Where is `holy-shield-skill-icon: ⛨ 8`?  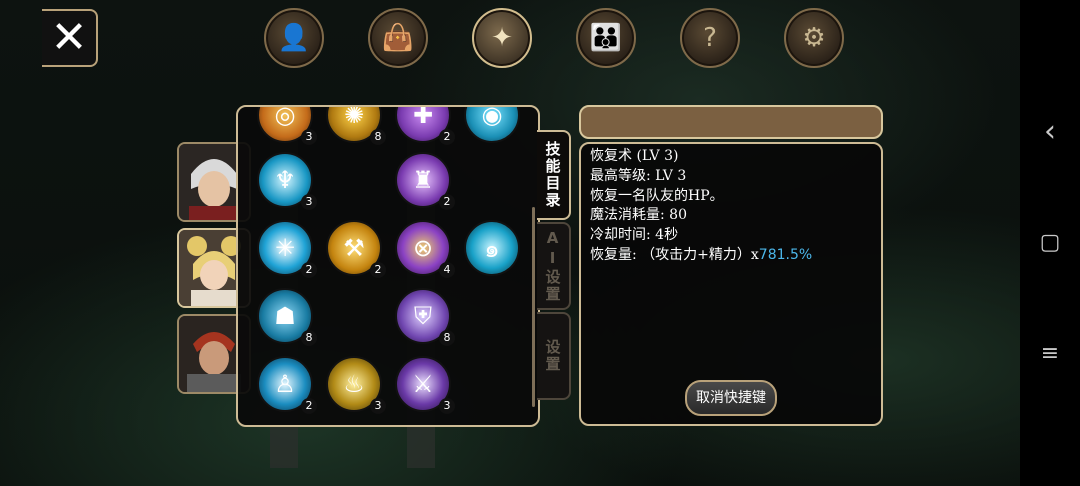
holy-shield-skill-icon: ⛨ 8 is located at coordinates (425, 317).